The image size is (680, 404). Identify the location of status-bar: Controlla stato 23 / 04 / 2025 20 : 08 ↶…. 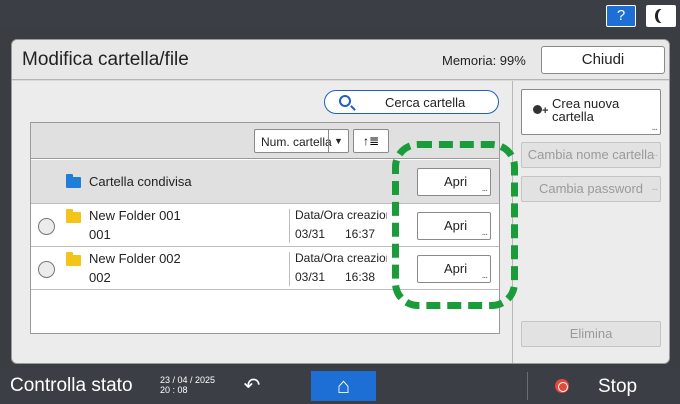
(340, 386).